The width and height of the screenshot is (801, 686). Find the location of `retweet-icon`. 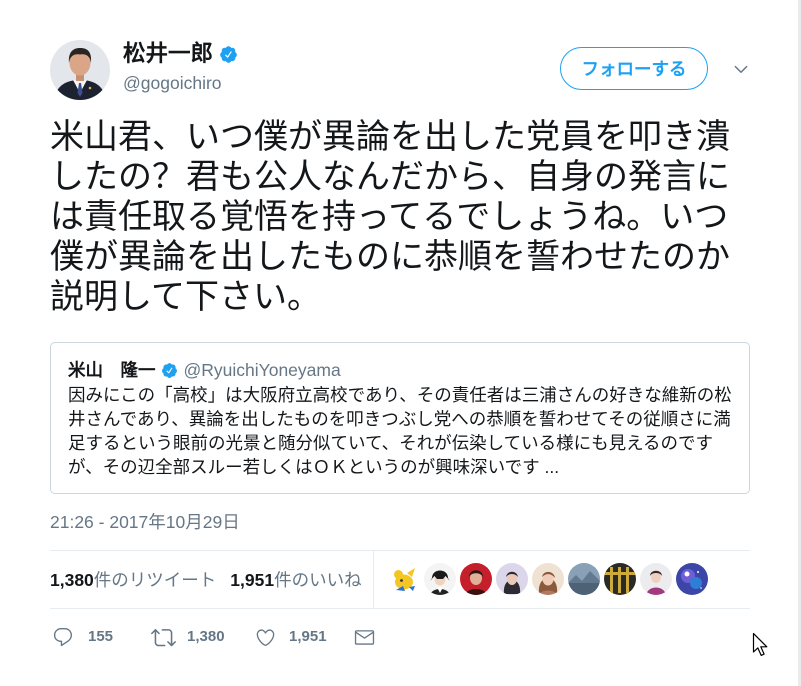

retweet-icon is located at coordinates (163, 637).